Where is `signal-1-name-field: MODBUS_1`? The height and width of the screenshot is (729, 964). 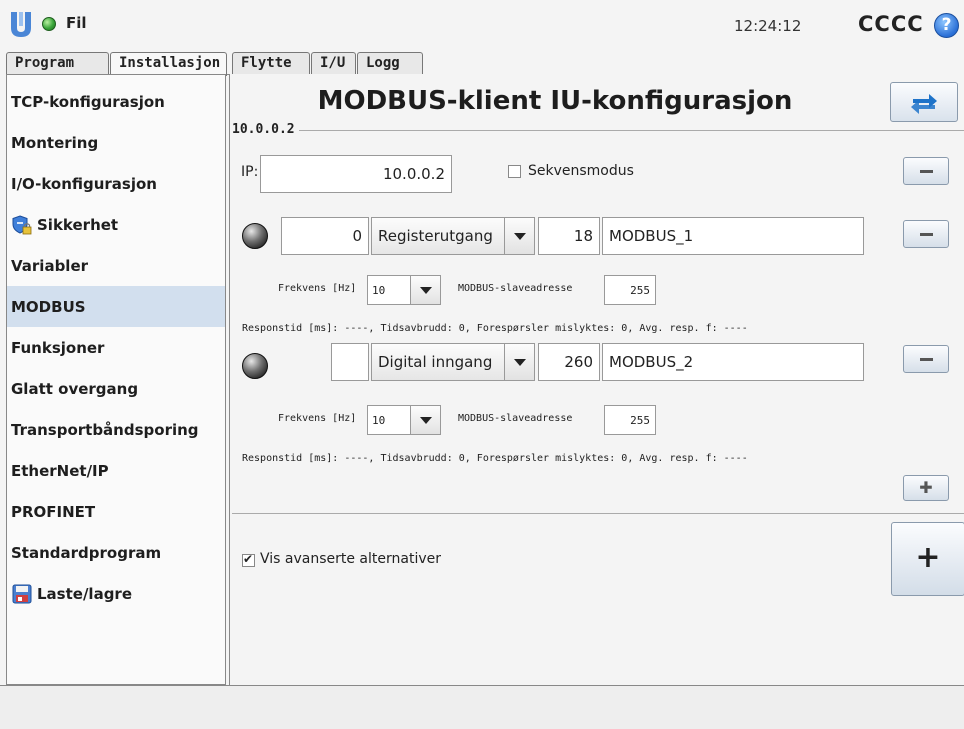
signal-1-name-field: MODBUS_1 is located at coordinates (733, 236).